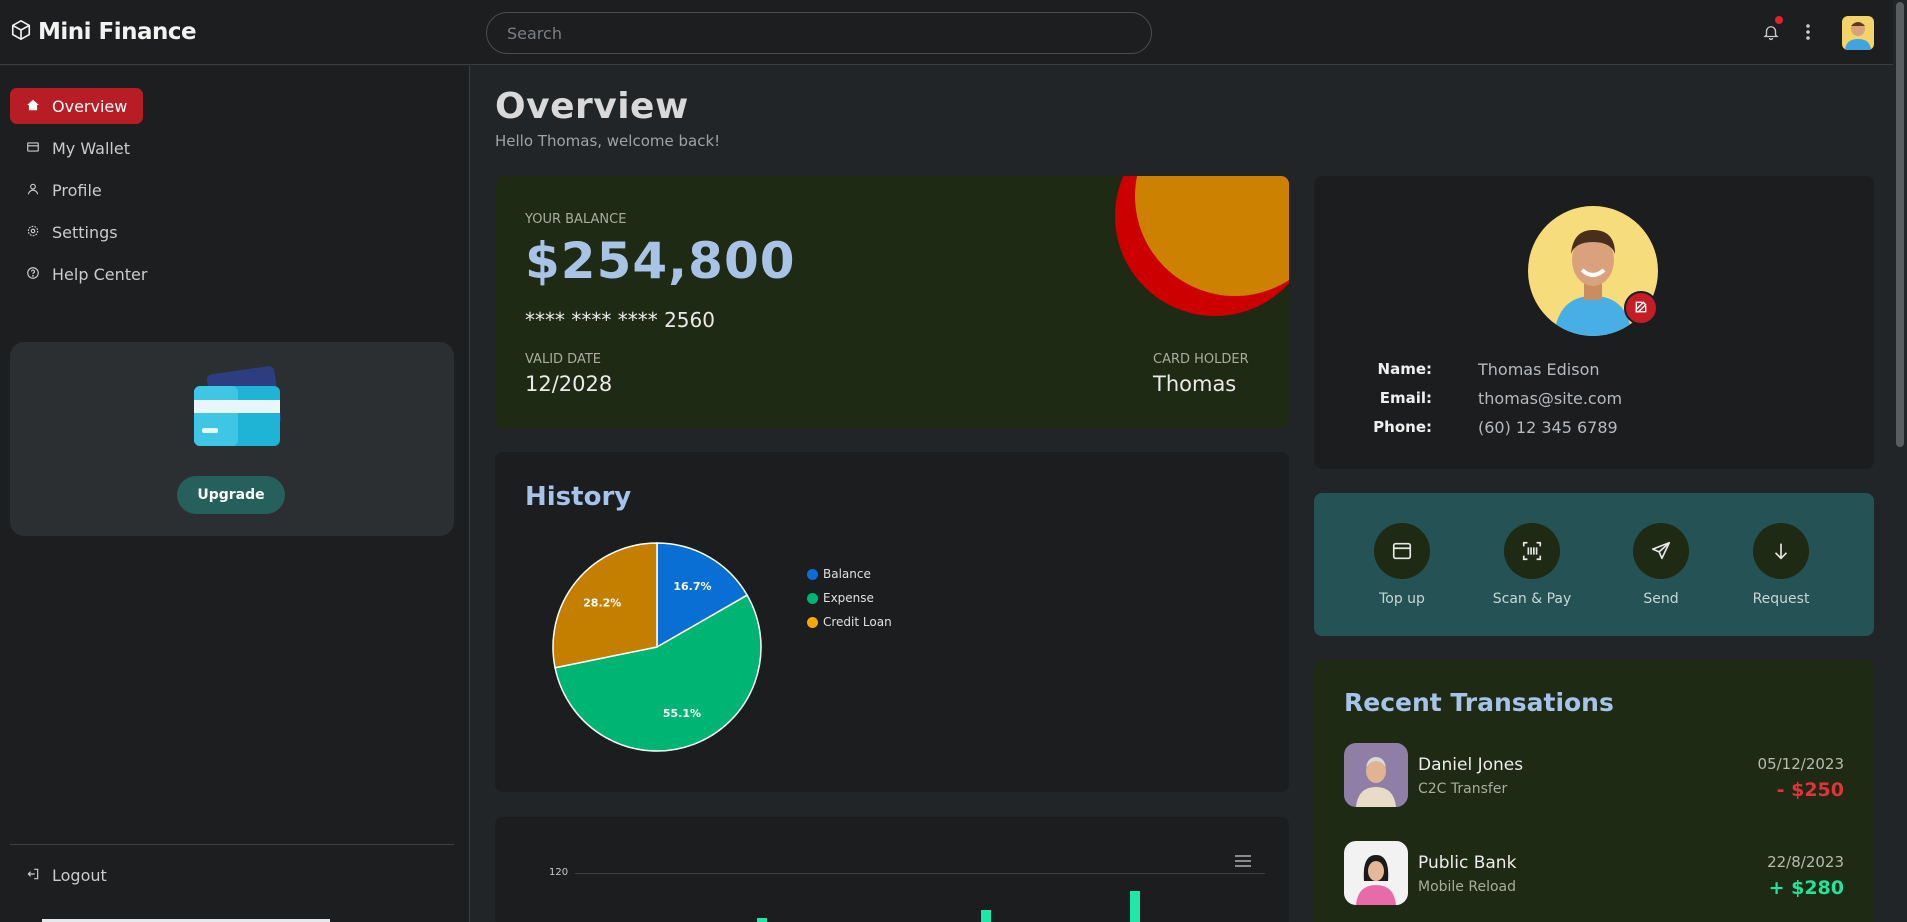  I want to click on edit-icon, so click(1641, 308).